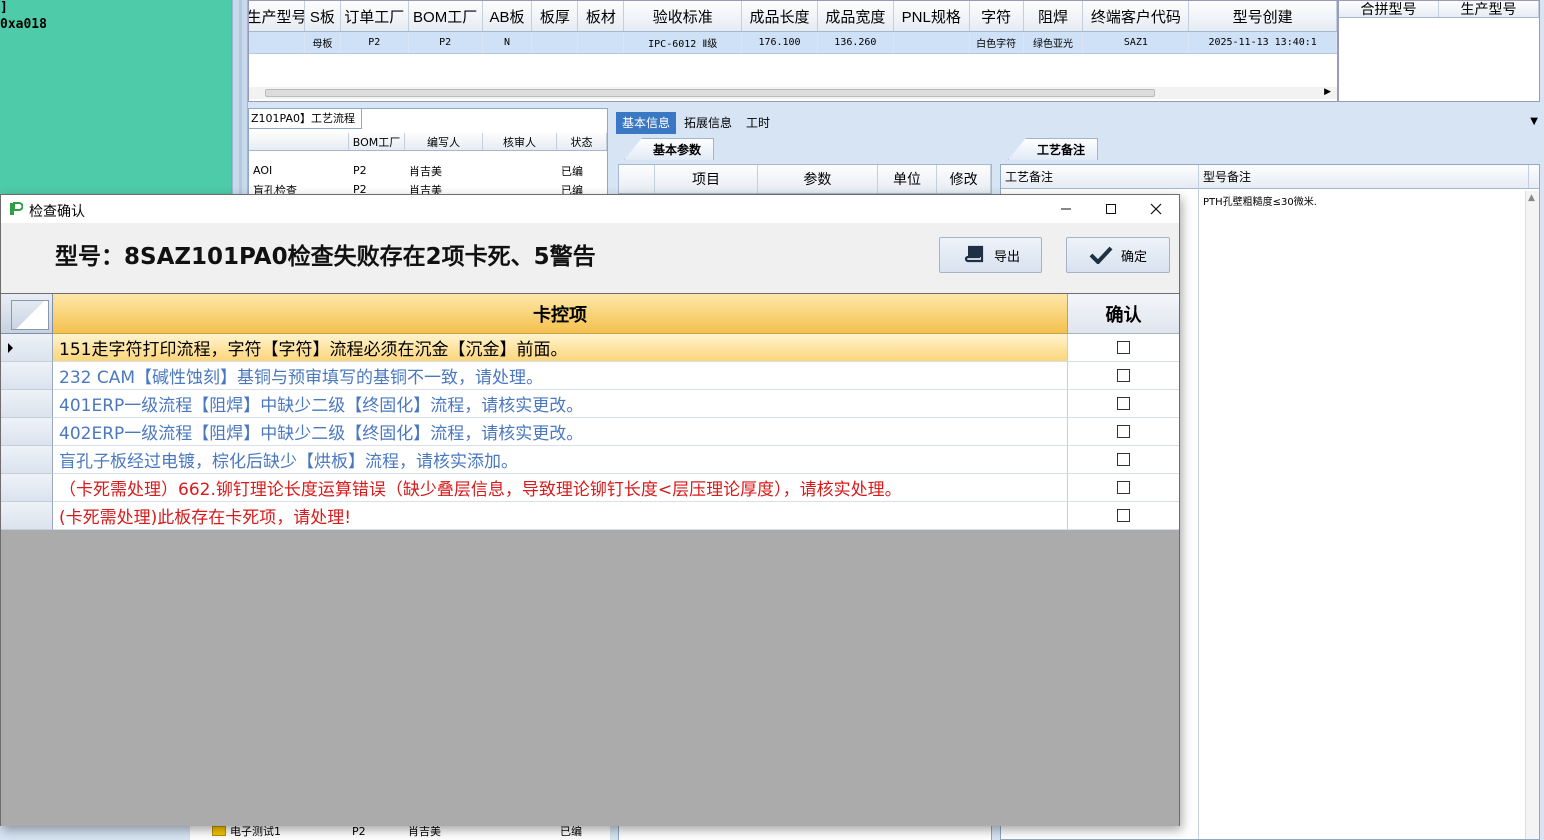  I want to click on param-col-header: 项目, so click(707, 179).